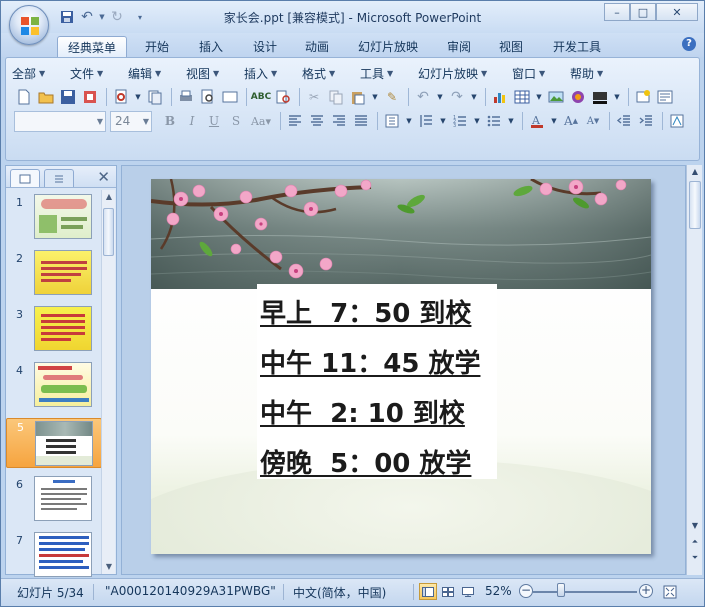 The image size is (705, 607). Describe the element at coordinates (460, 121) in the screenshot. I see `numbering-icon: 123` at that location.